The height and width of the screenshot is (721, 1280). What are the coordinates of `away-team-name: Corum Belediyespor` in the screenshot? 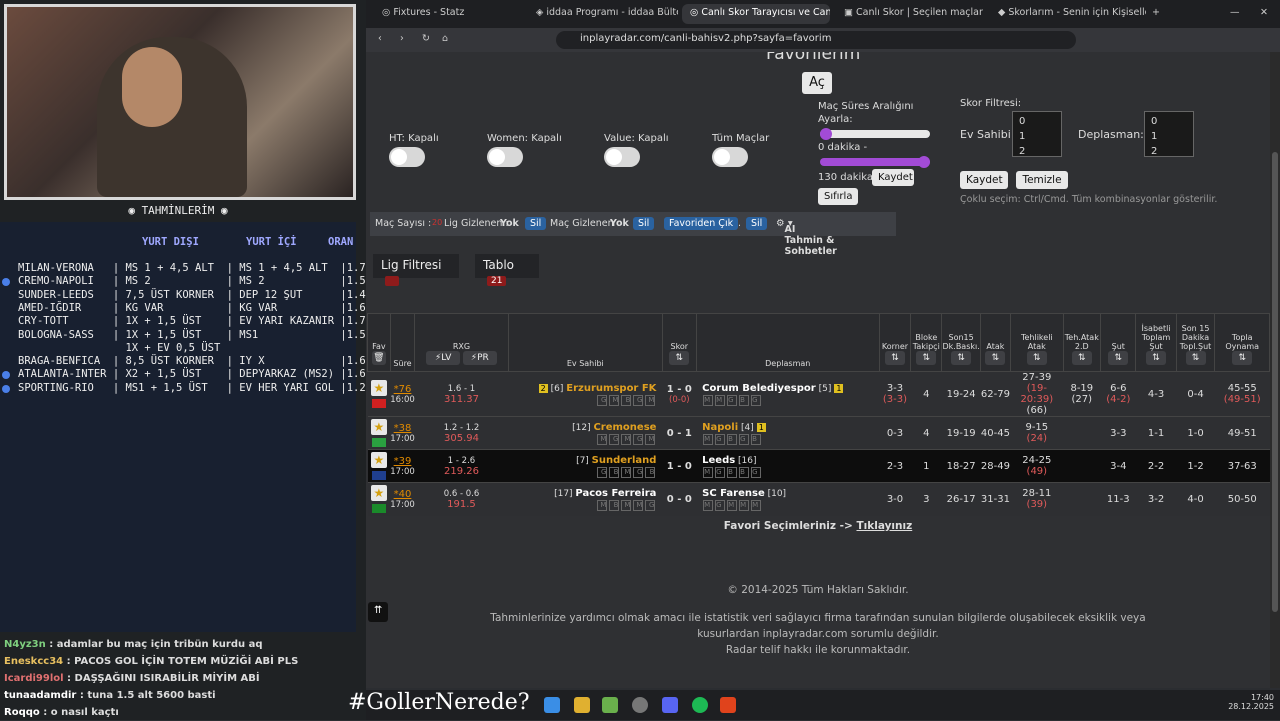 It's located at (759, 388).